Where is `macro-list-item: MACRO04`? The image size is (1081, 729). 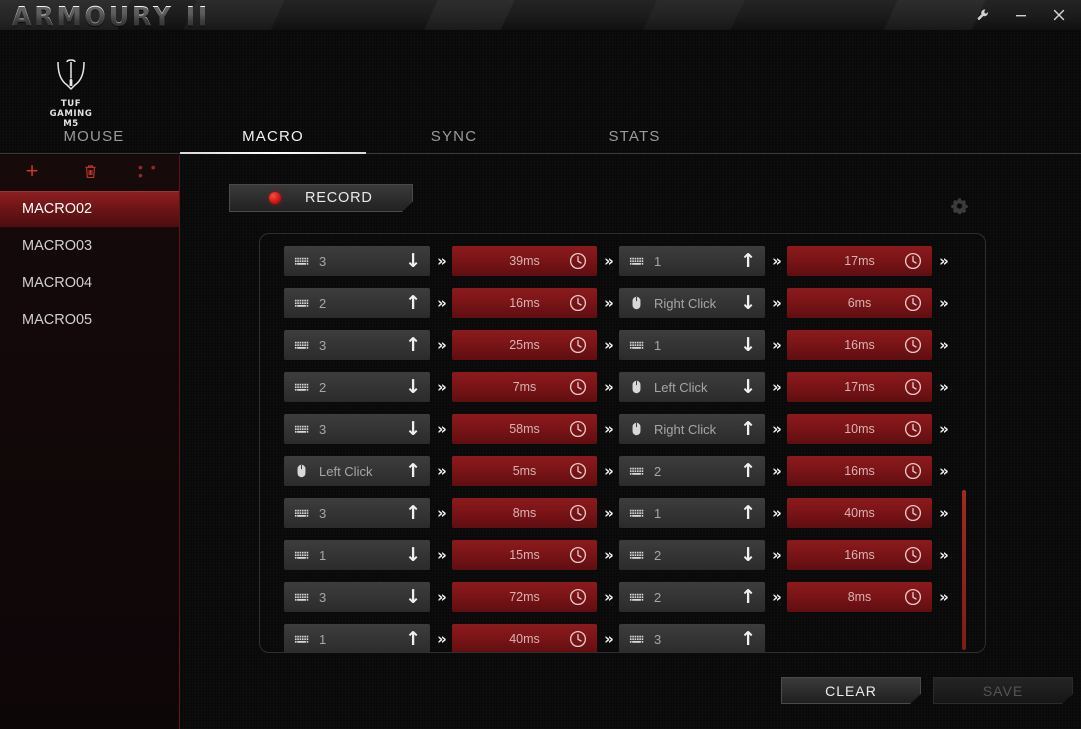 macro-list-item: MACRO04 is located at coordinates (89, 283).